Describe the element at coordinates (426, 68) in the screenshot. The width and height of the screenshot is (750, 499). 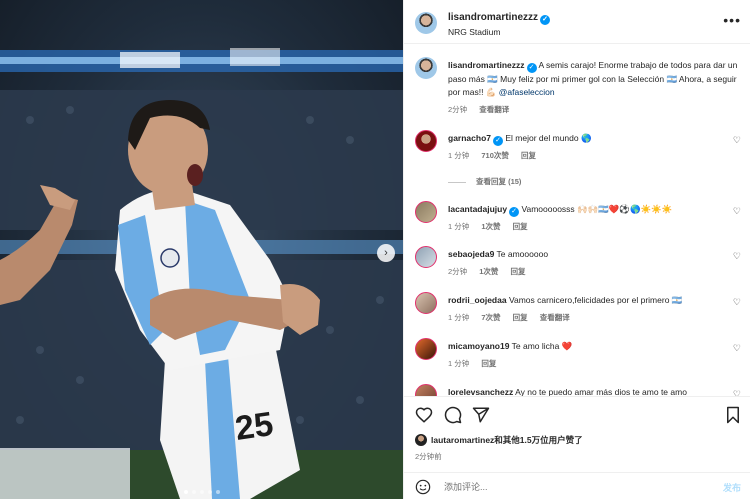
I see `caption-avatar` at that location.